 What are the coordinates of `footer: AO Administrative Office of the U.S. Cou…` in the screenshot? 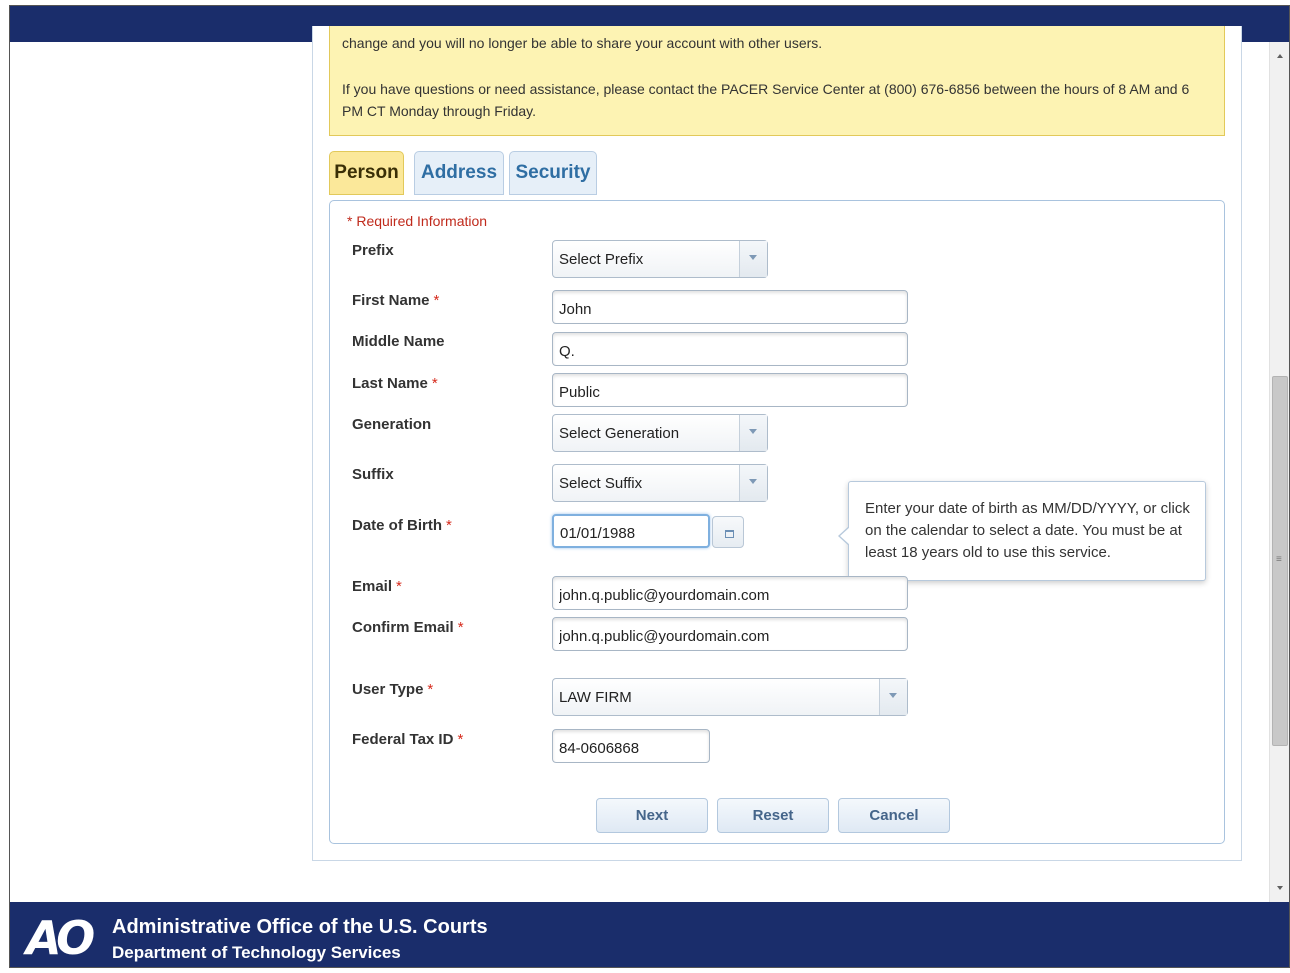 It's located at (649, 934).